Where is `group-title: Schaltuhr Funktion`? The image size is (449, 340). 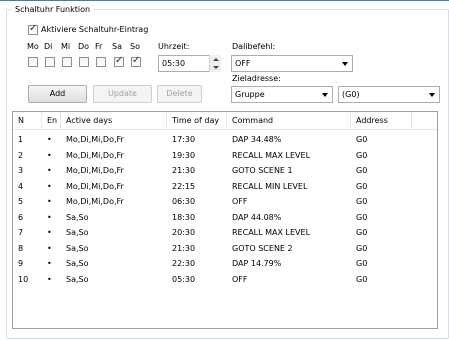
group-title: Schaltuhr Funktion is located at coordinates (53, 9).